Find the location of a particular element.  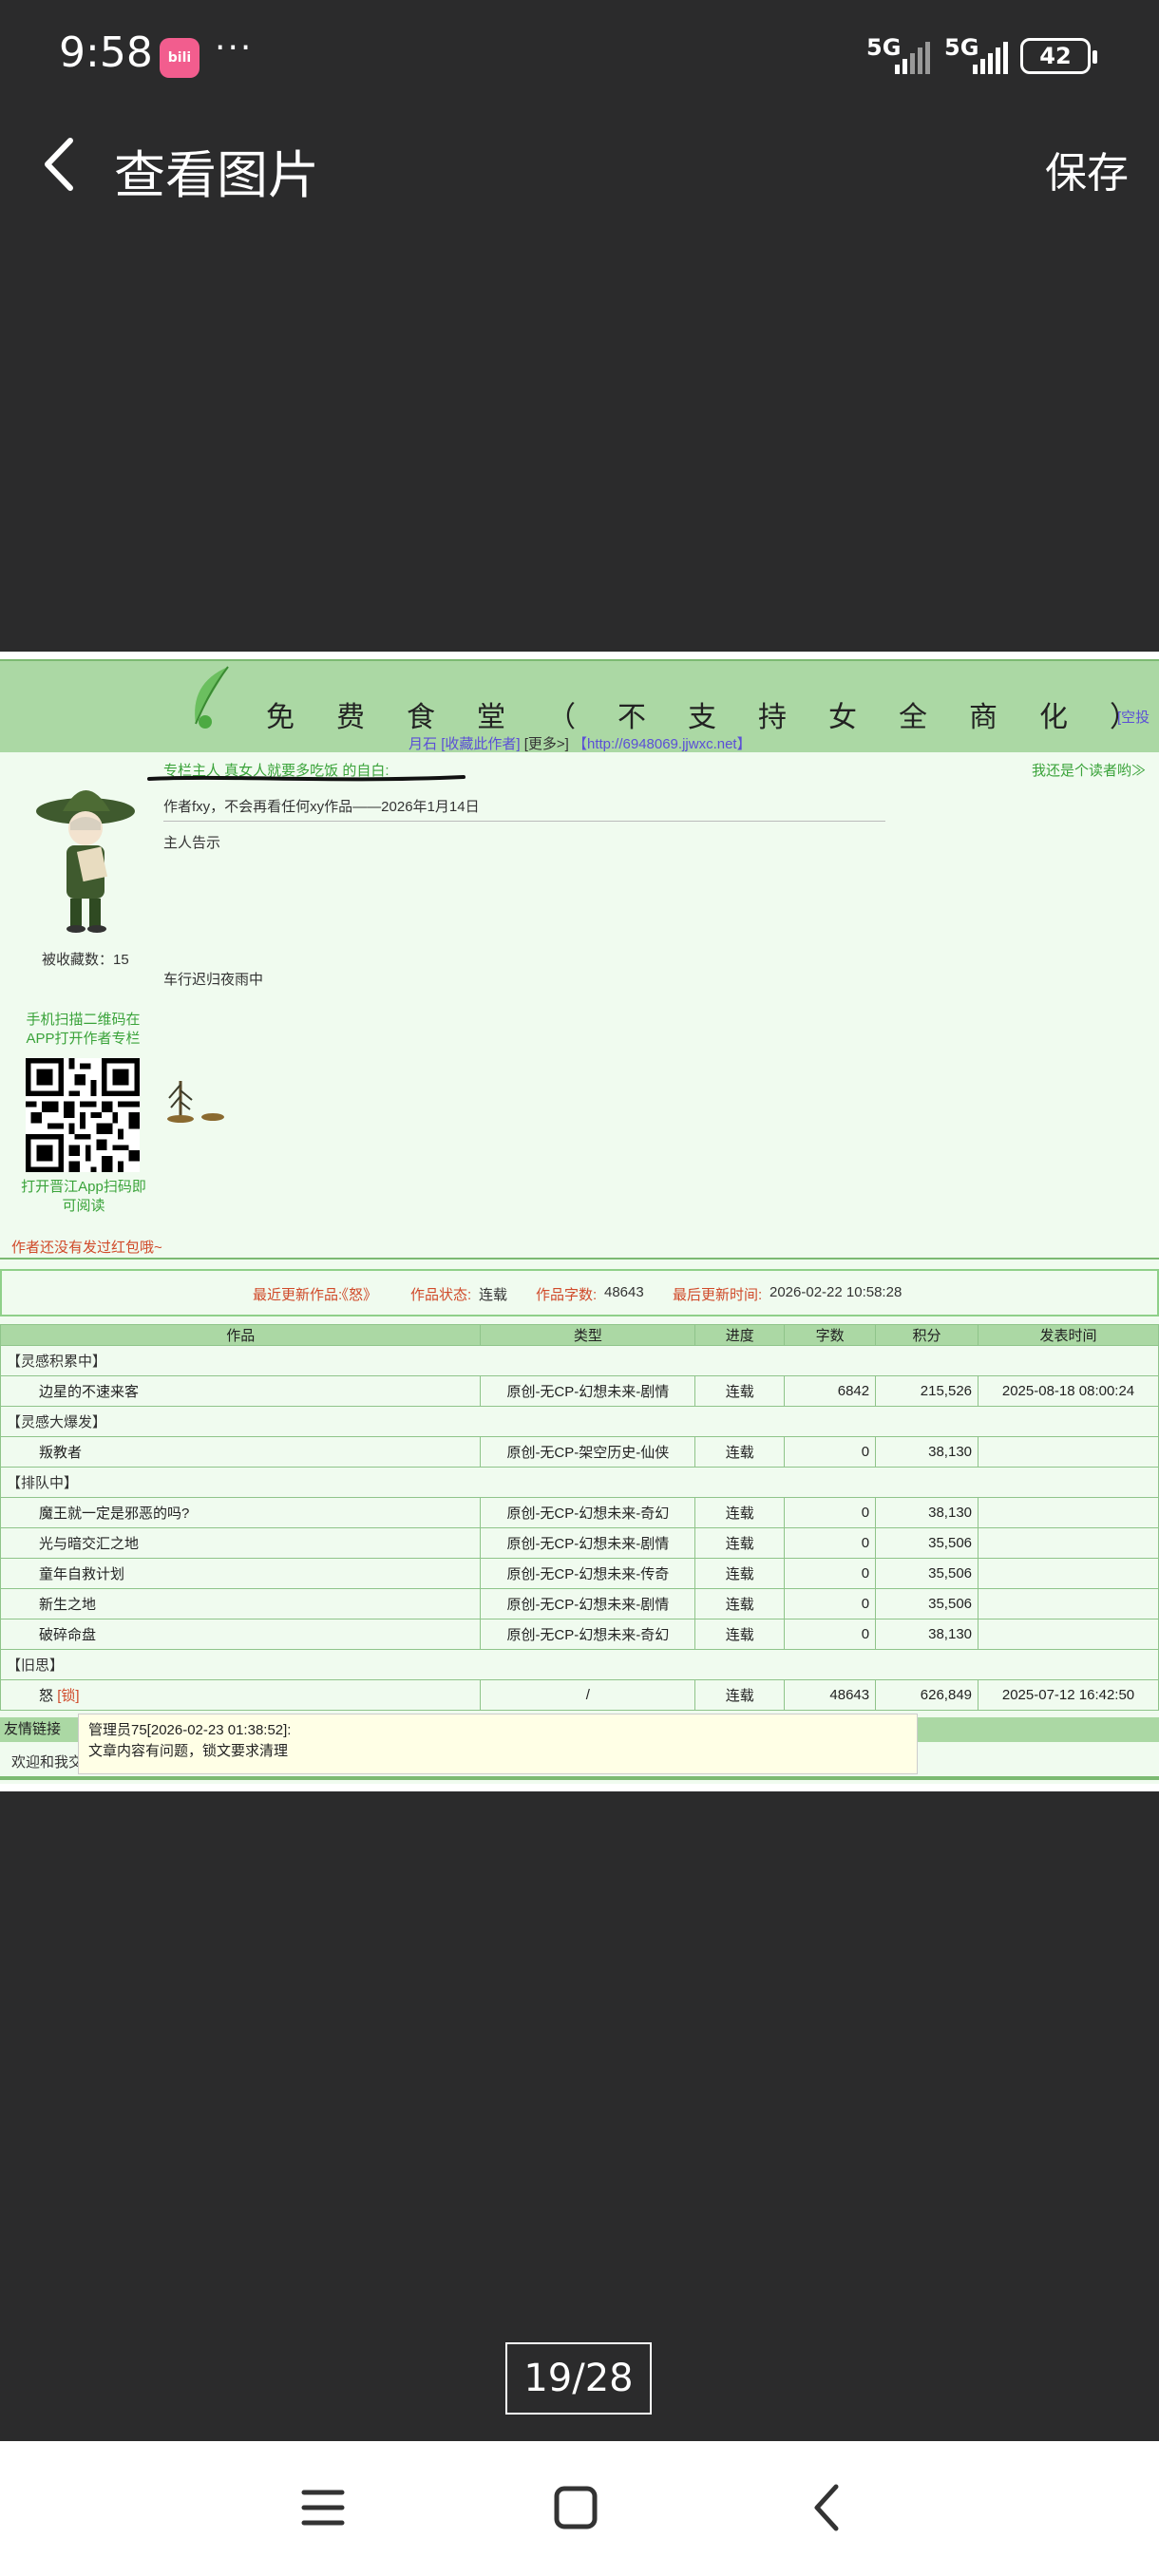

words-value: 48643 is located at coordinates (624, 1292).